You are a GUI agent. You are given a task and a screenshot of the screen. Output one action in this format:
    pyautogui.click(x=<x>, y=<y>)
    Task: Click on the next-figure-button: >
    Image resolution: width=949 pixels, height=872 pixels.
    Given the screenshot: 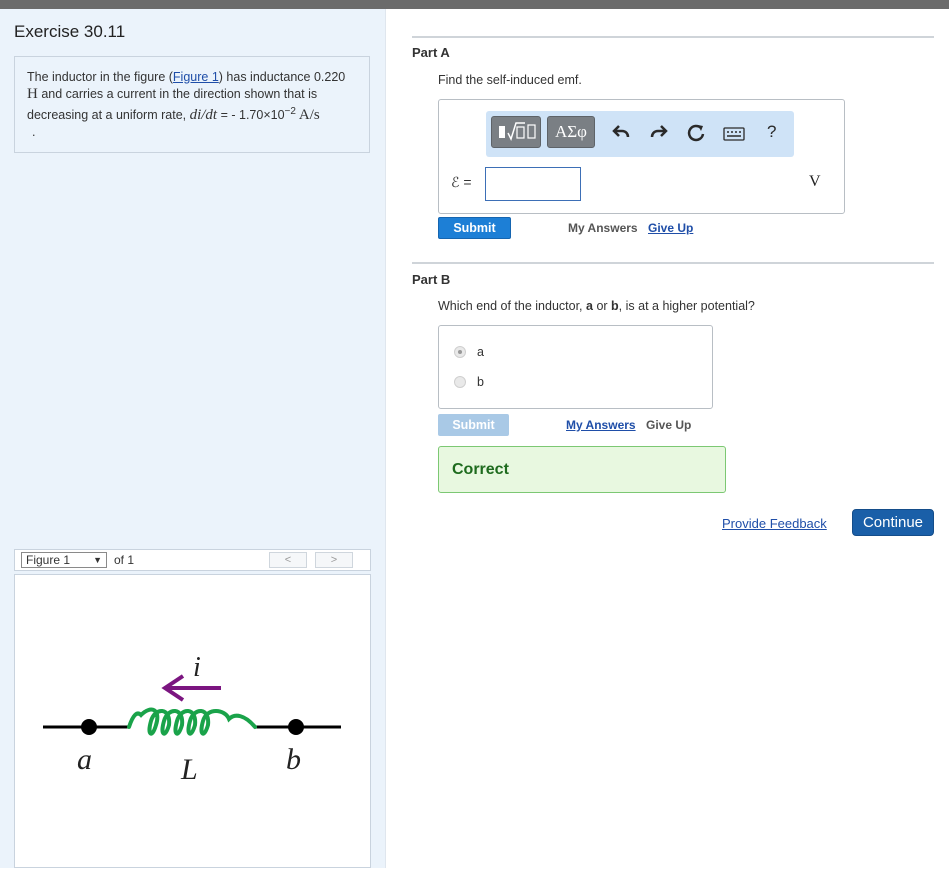 What is the action you would take?
    pyautogui.click(x=334, y=560)
    